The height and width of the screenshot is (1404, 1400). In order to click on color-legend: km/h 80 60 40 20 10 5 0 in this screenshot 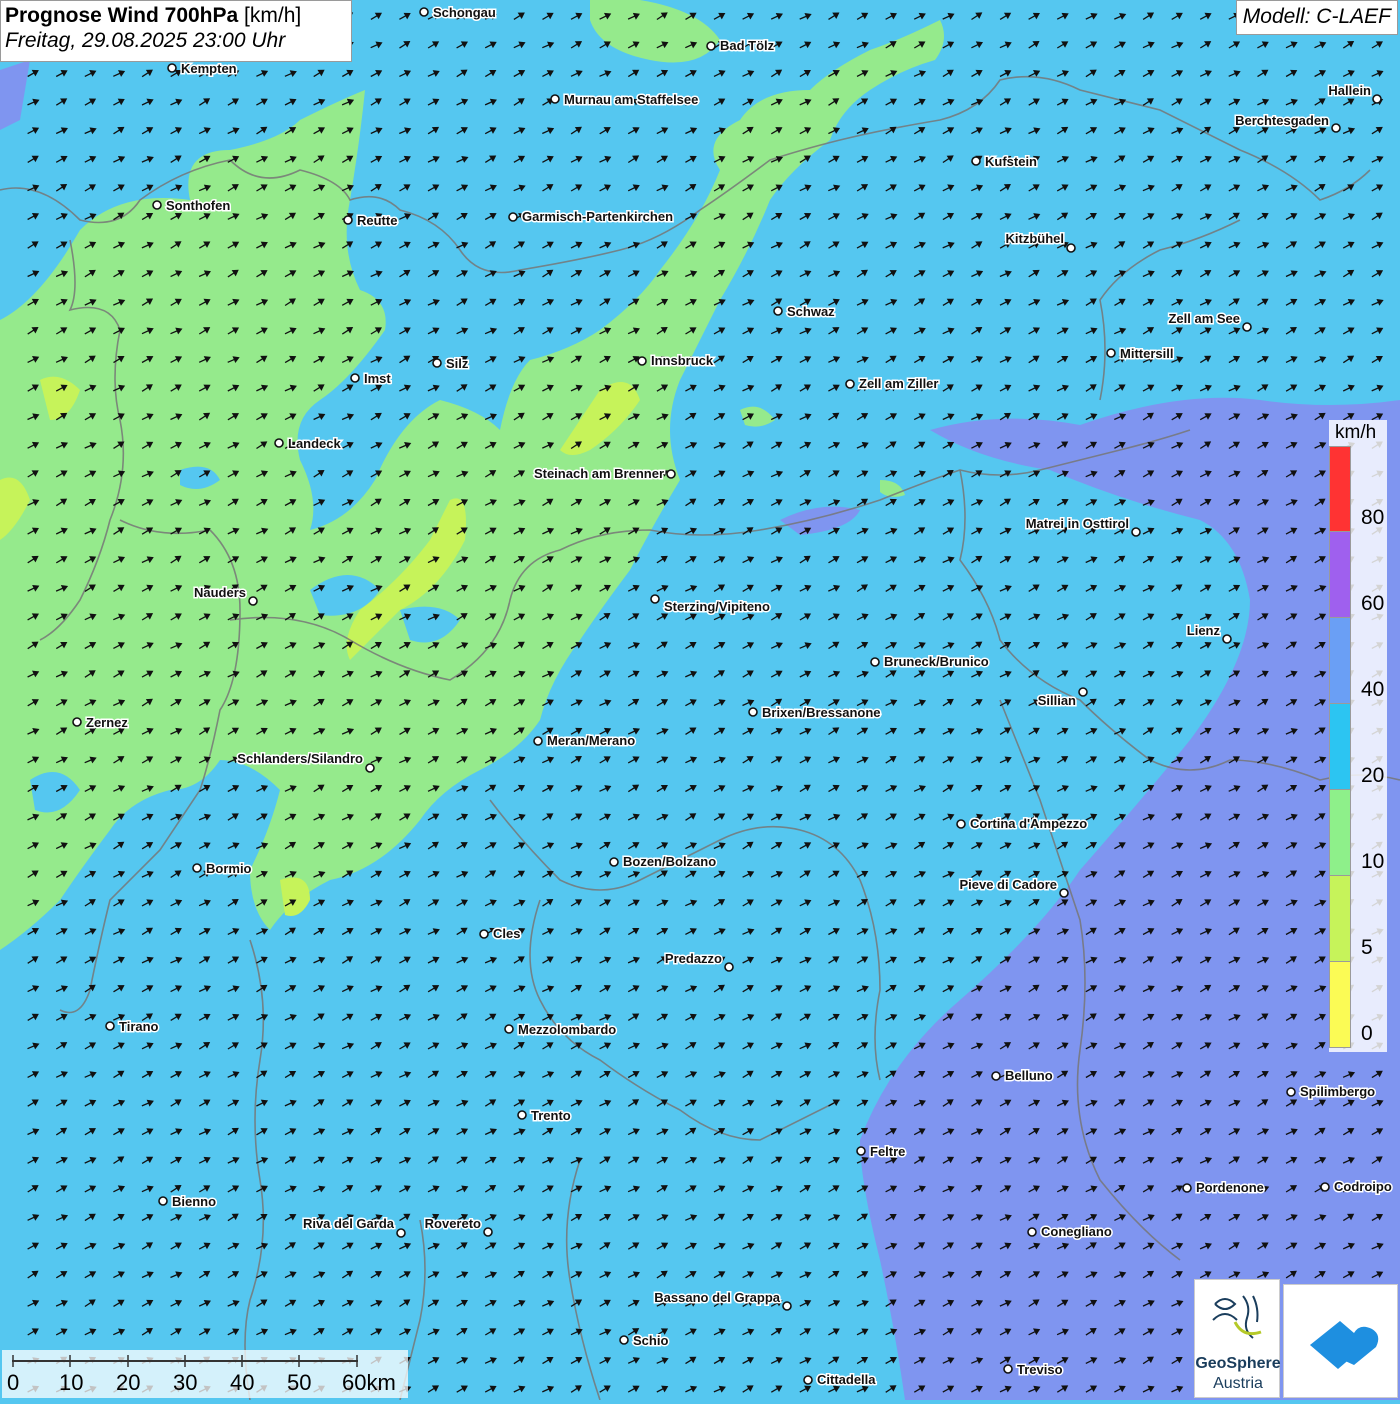, I will do `click(1358, 736)`.